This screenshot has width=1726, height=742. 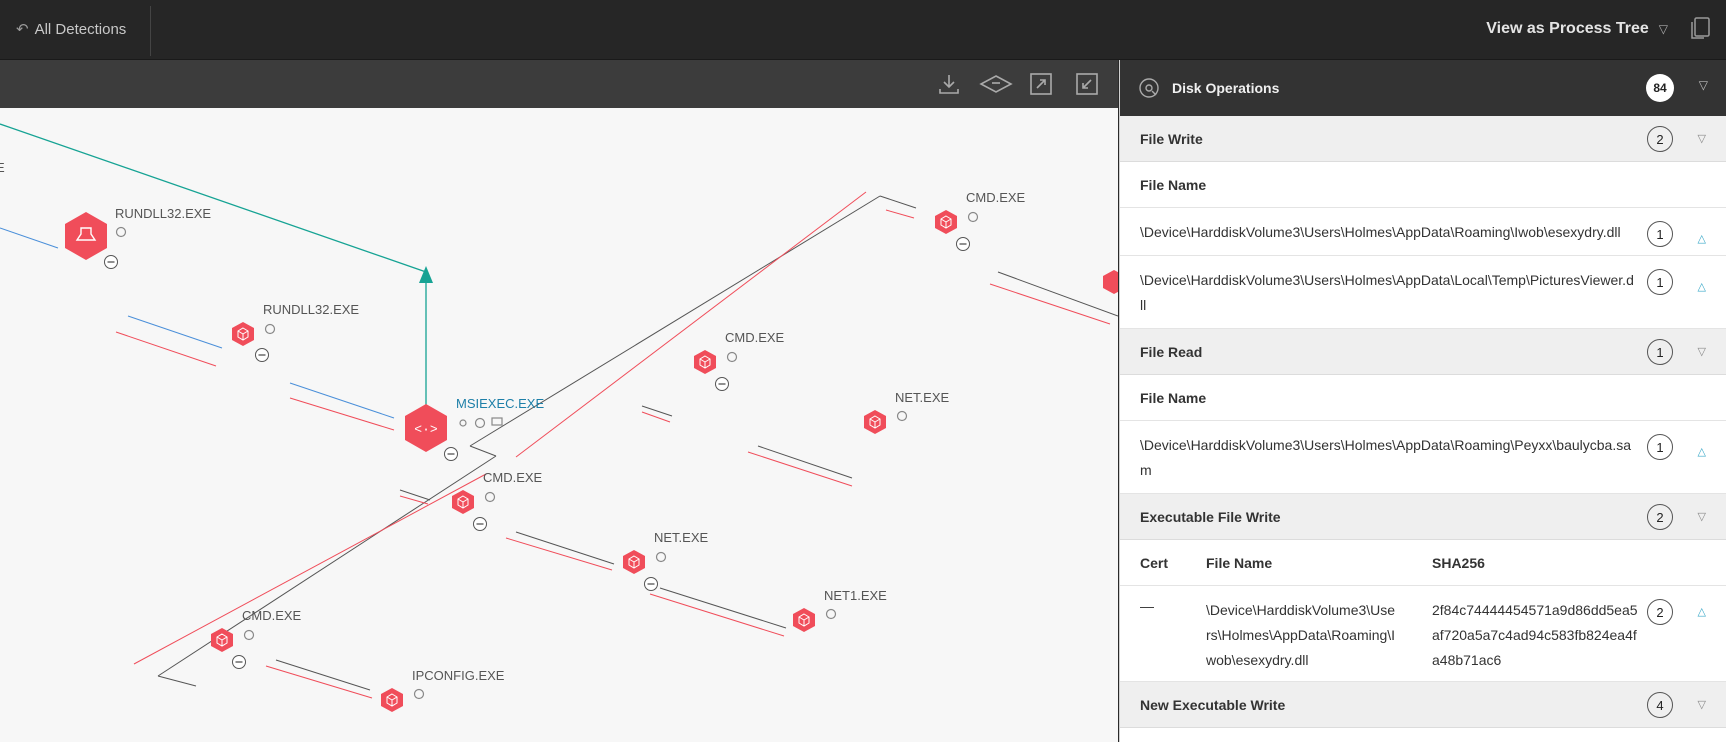 I want to click on executable-file-write-count: 2, so click(x=1660, y=517).